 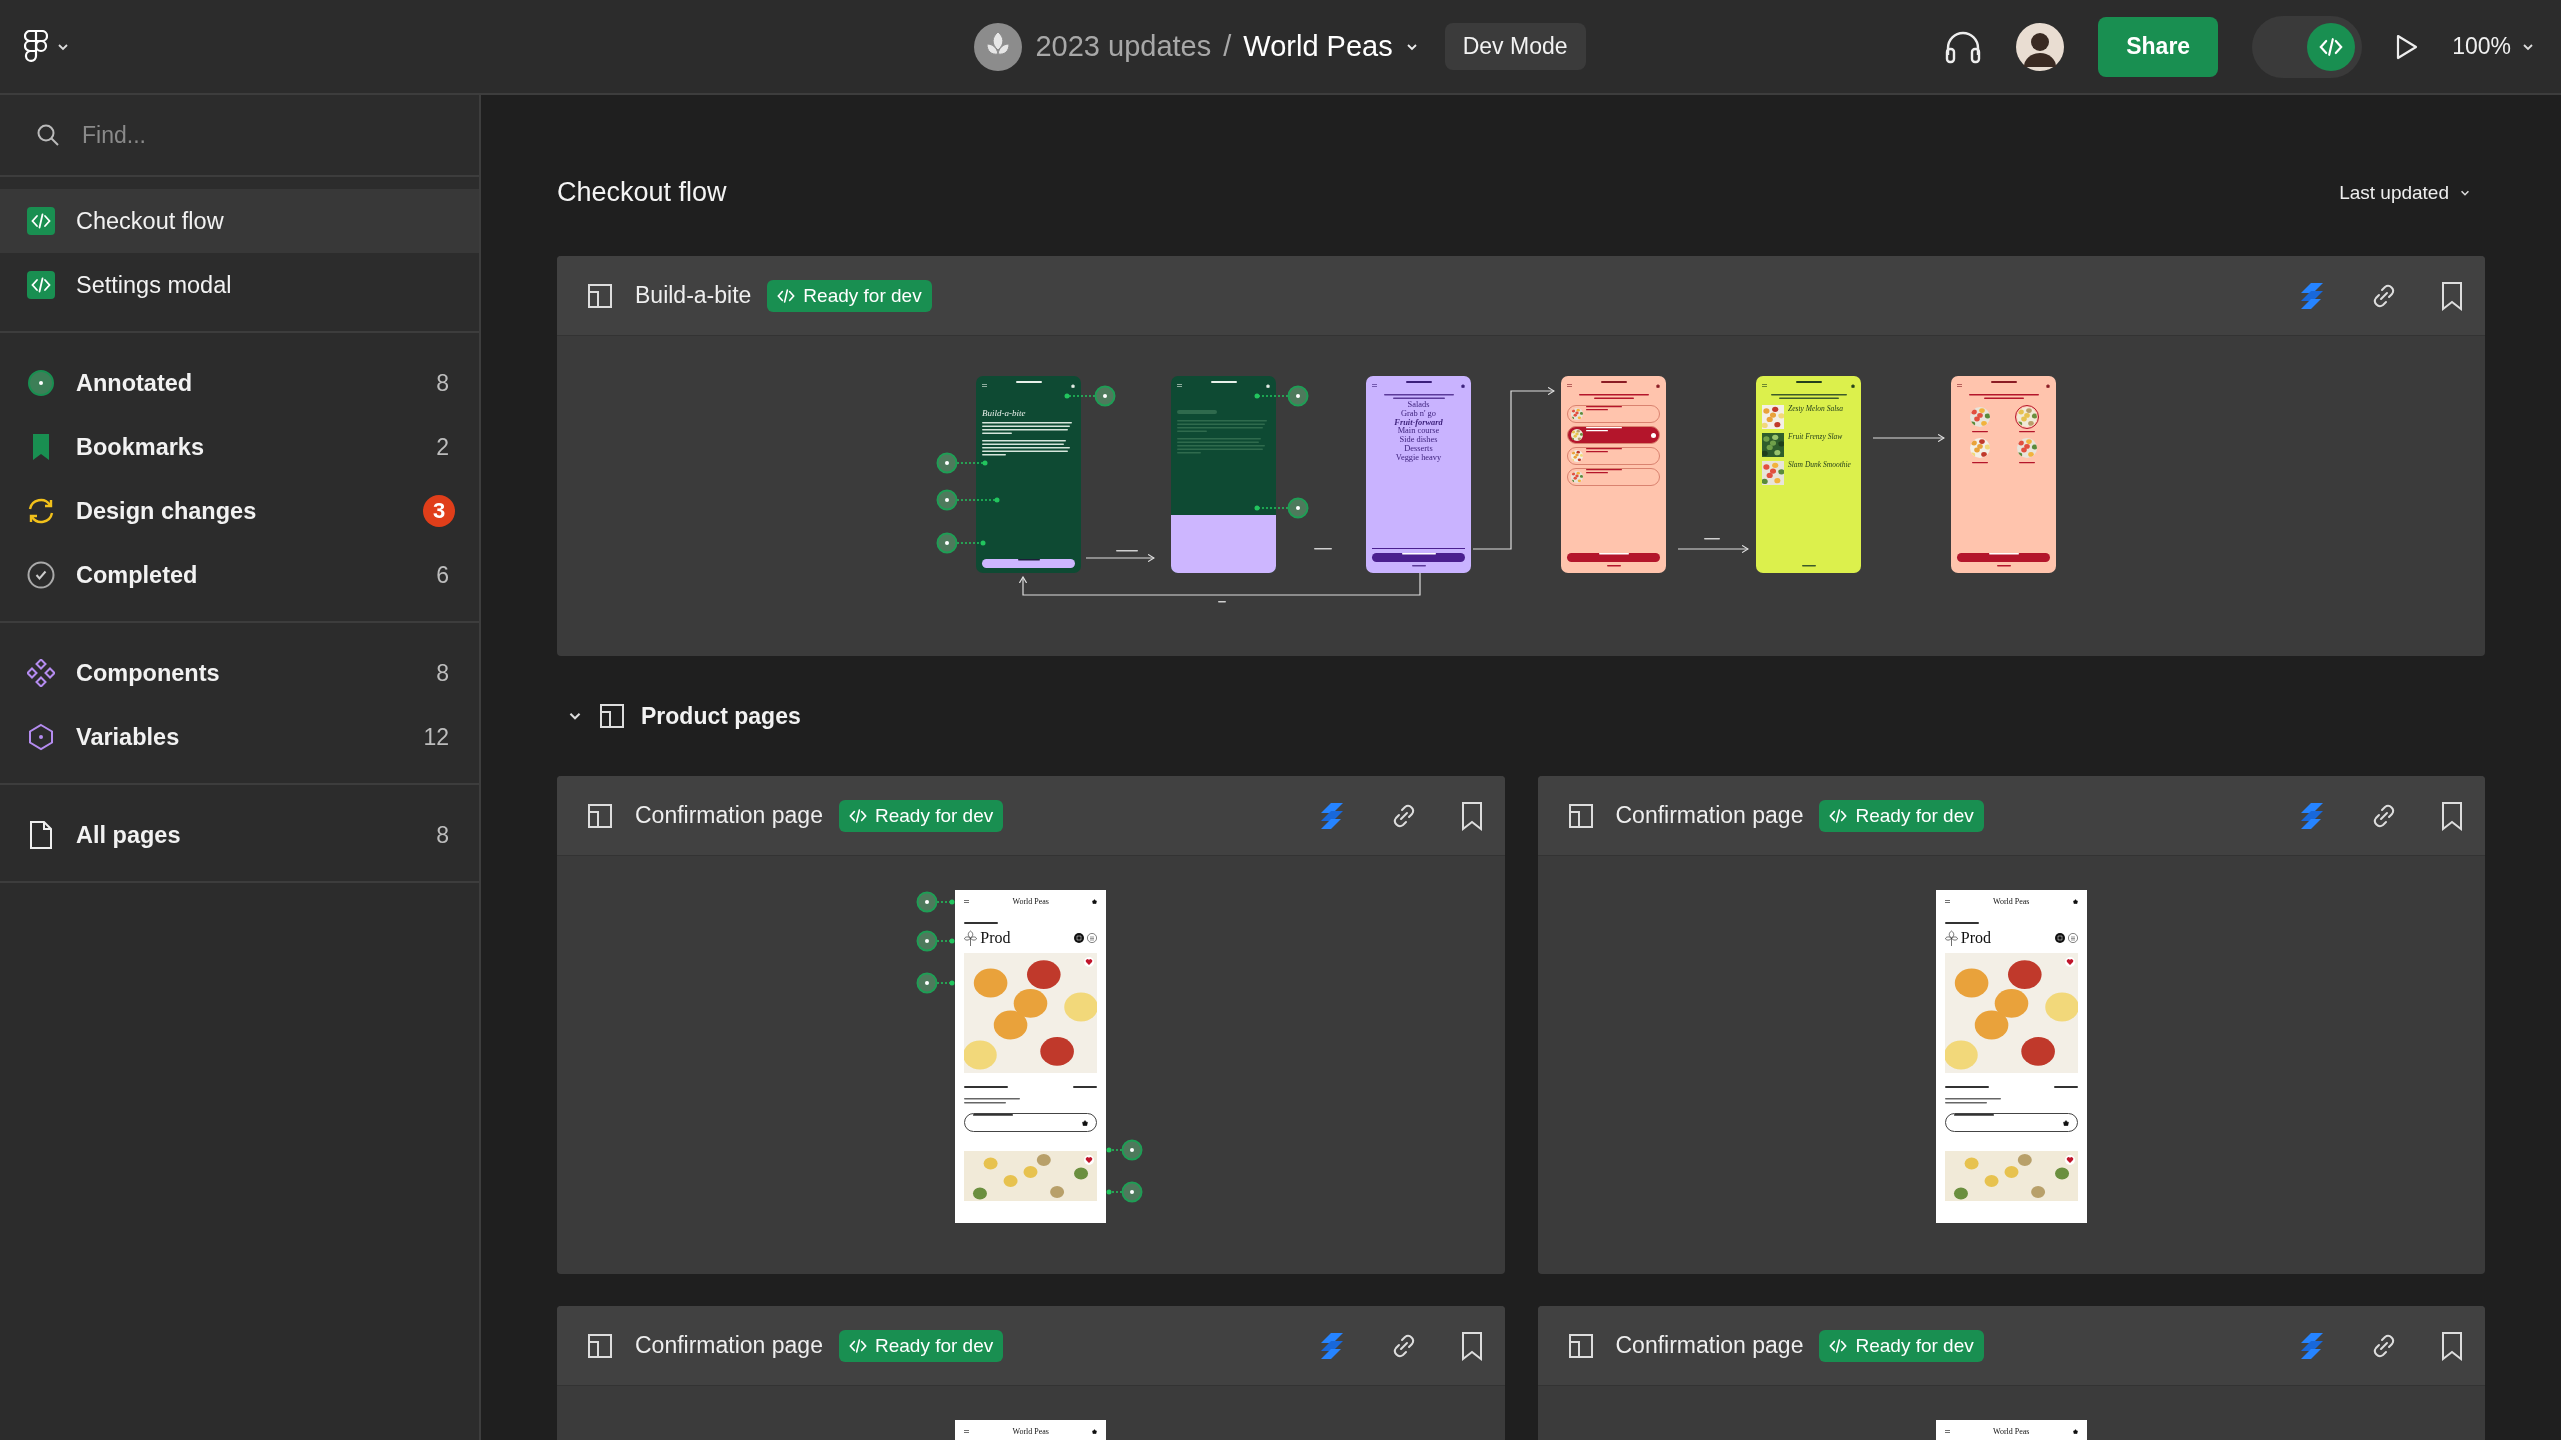 What do you see at coordinates (2158, 46) in the screenshot?
I see `share-button: Share` at bounding box center [2158, 46].